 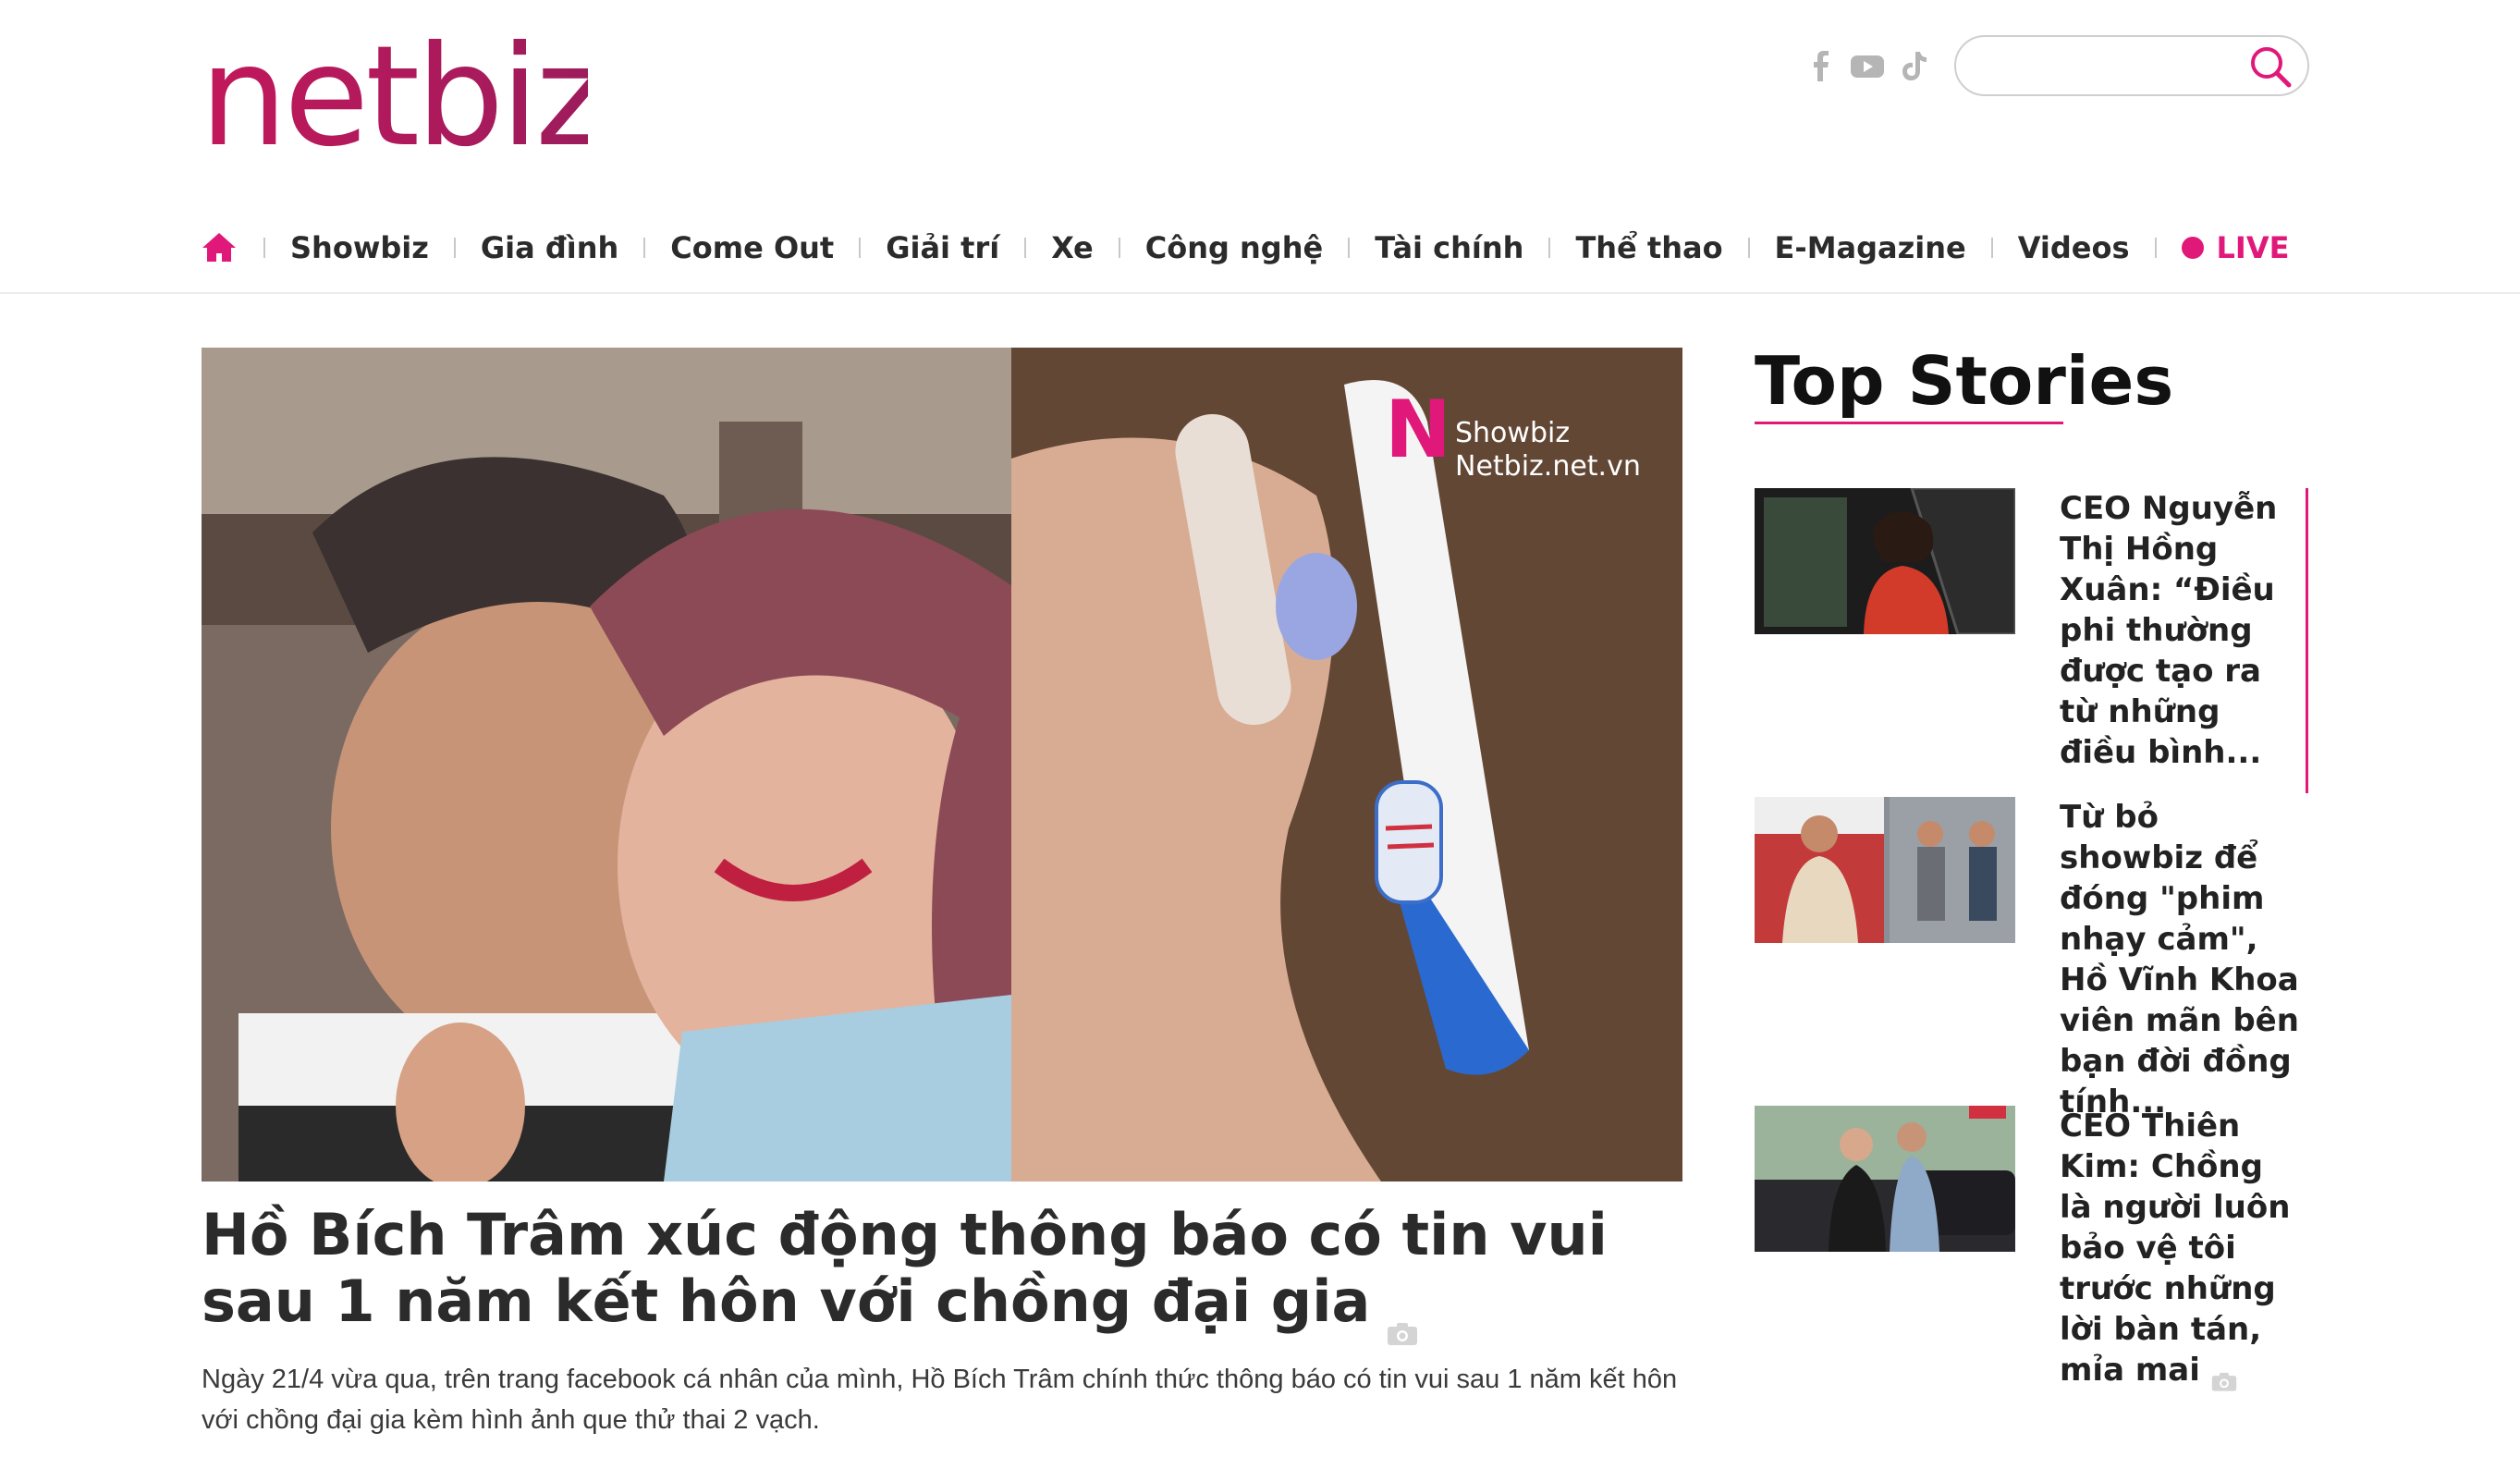 What do you see at coordinates (1548, 467) in the screenshot?
I see `watermark-site: Netbiz.net.vn` at bounding box center [1548, 467].